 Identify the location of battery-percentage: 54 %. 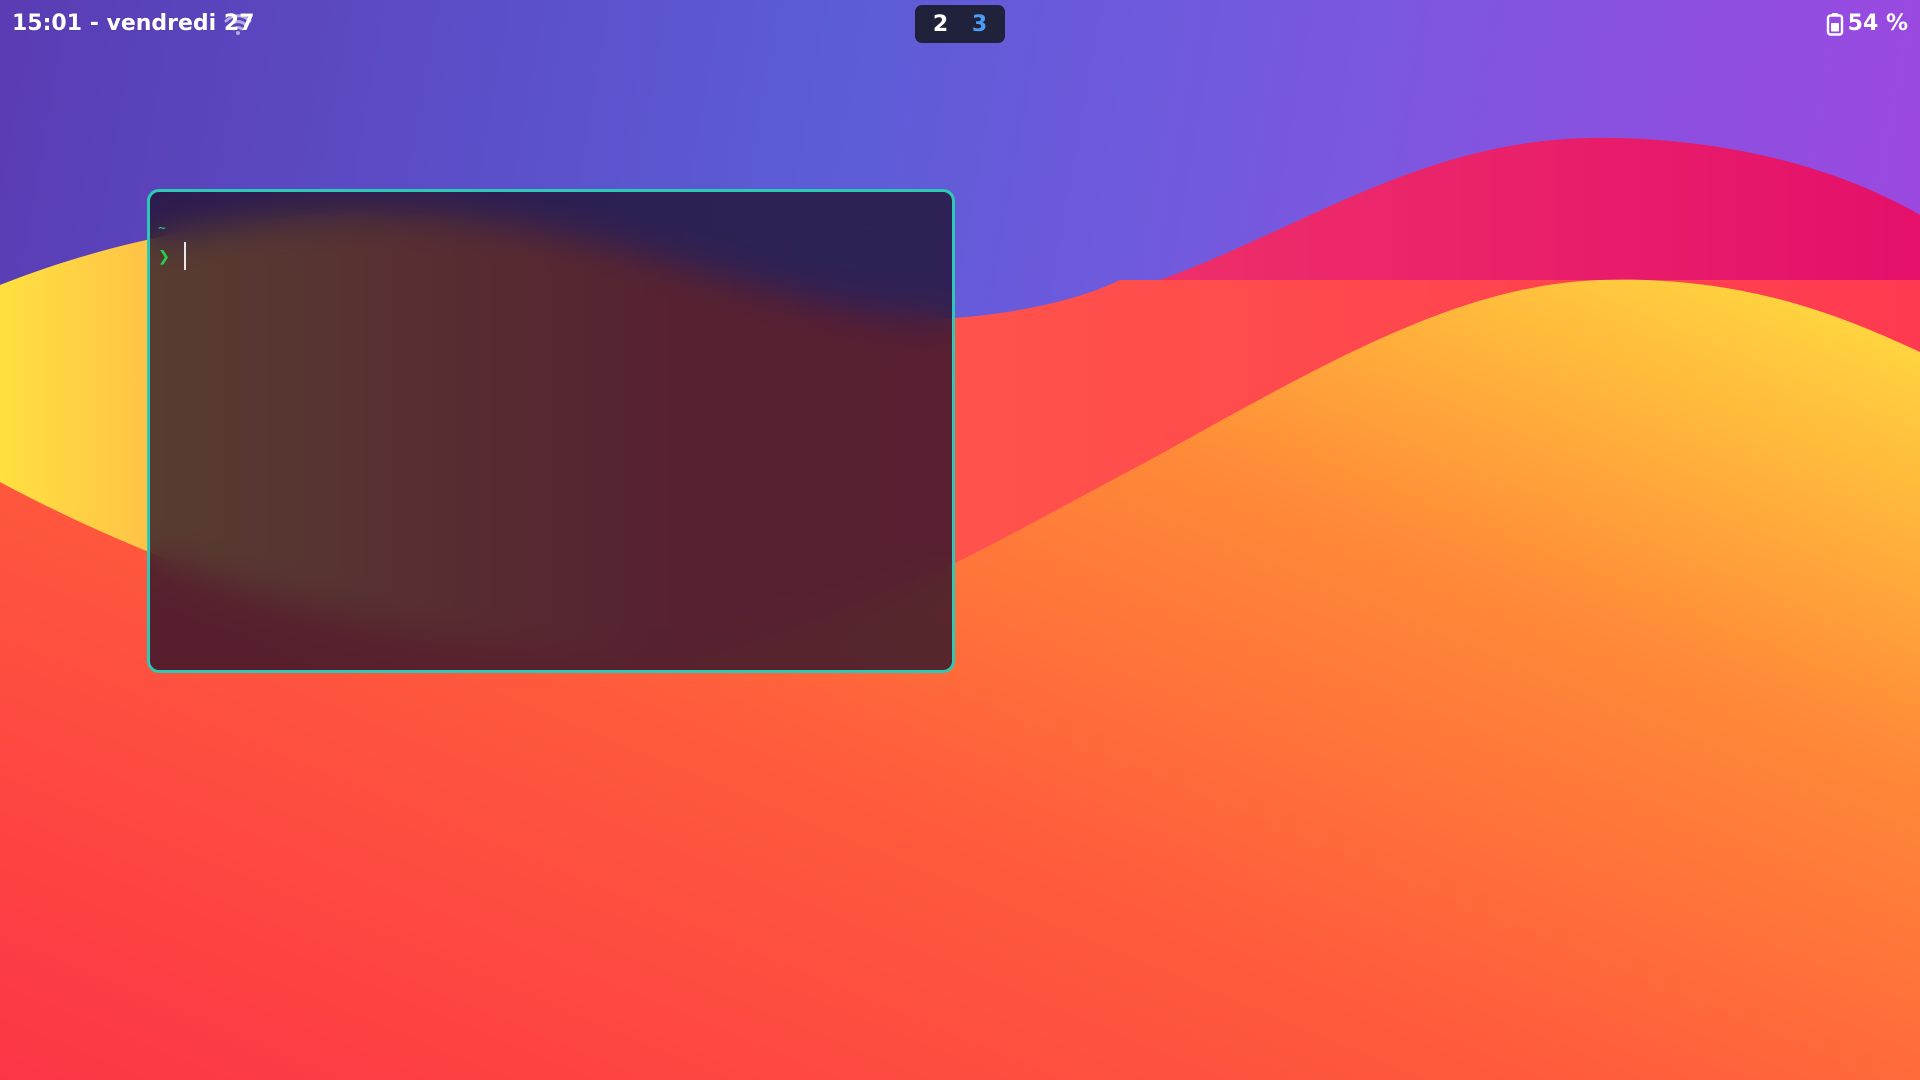
(1877, 23).